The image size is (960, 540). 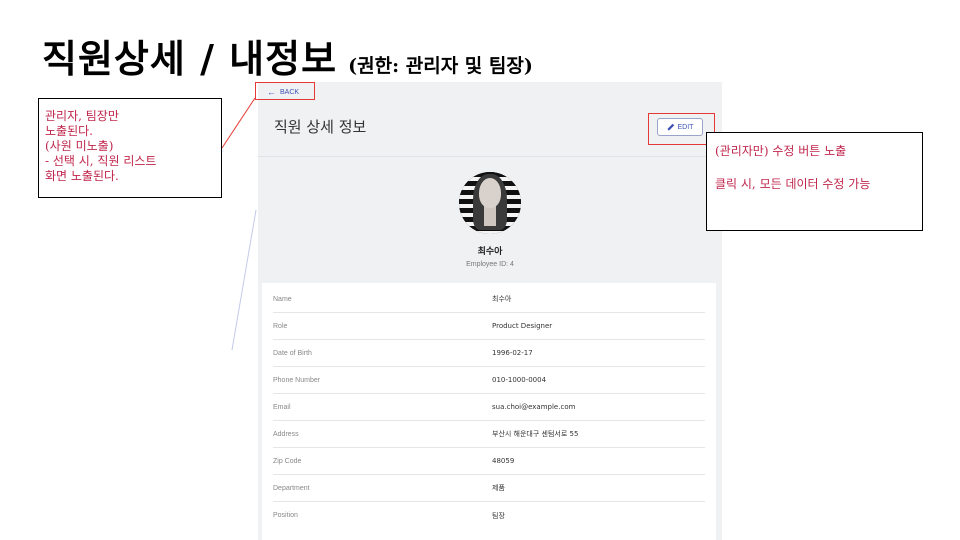 What do you see at coordinates (535, 434) in the screenshot?
I see `field-value: 부산시 해운대구 센텀서로 55` at bounding box center [535, 434].